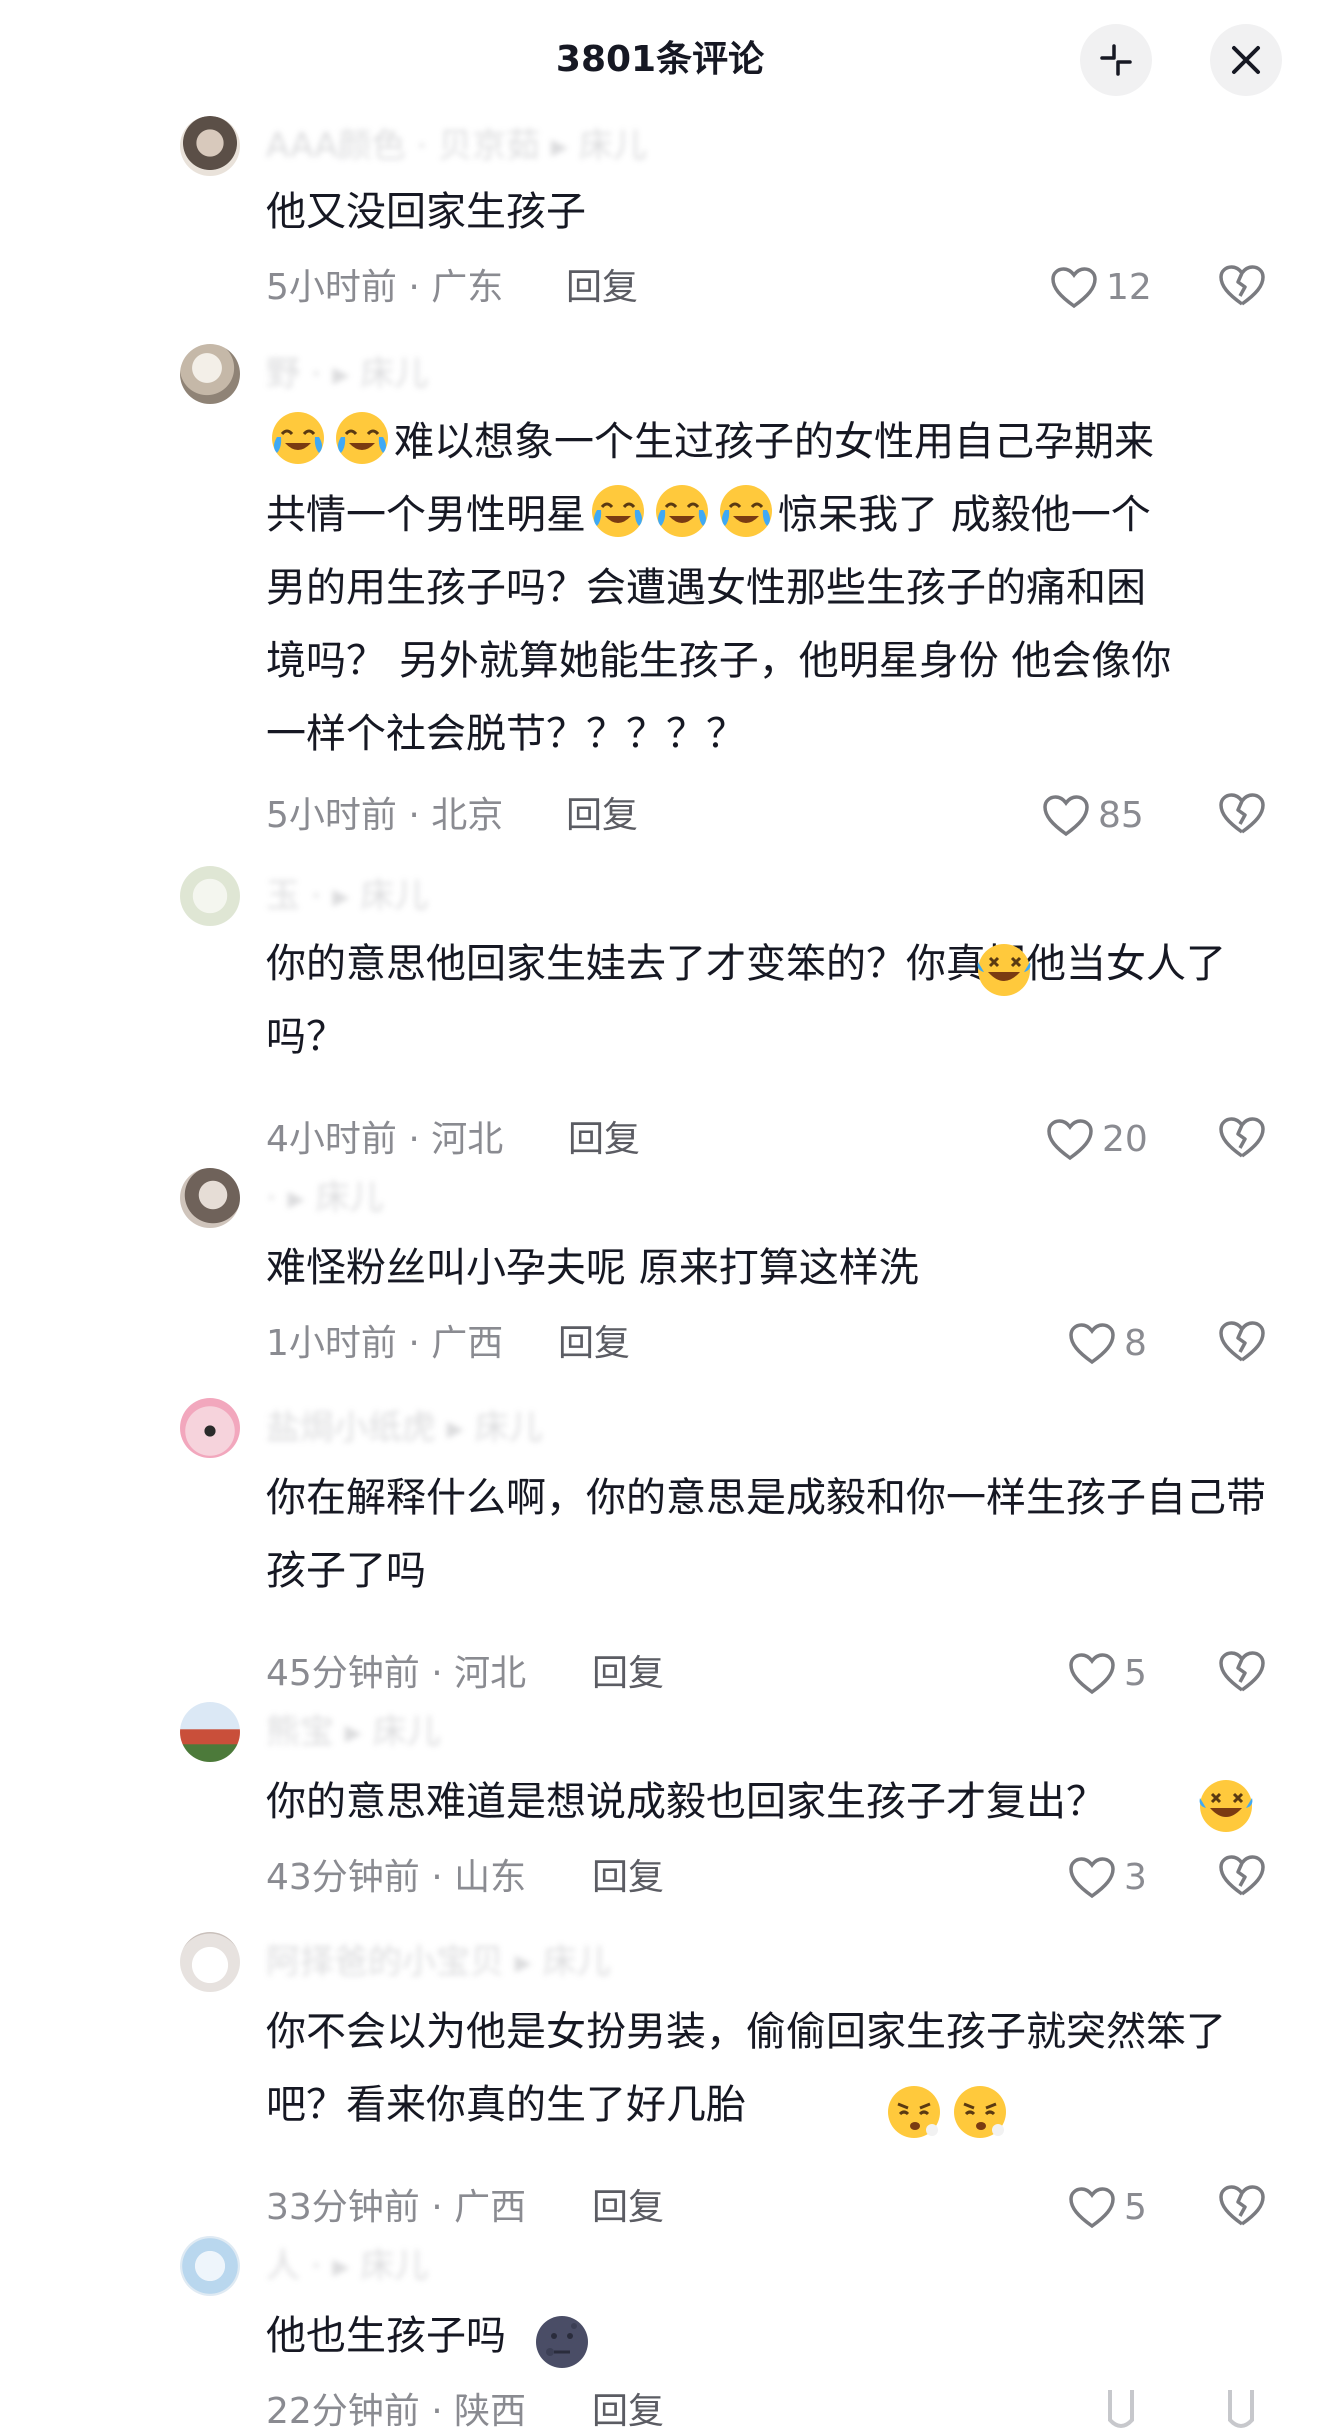 The width and height of the screenshot is (1320, 2433). Describe the element at coordinates (347, 374) in the screenshot. I see `username: 野 · ▸ 床儿` at that location.